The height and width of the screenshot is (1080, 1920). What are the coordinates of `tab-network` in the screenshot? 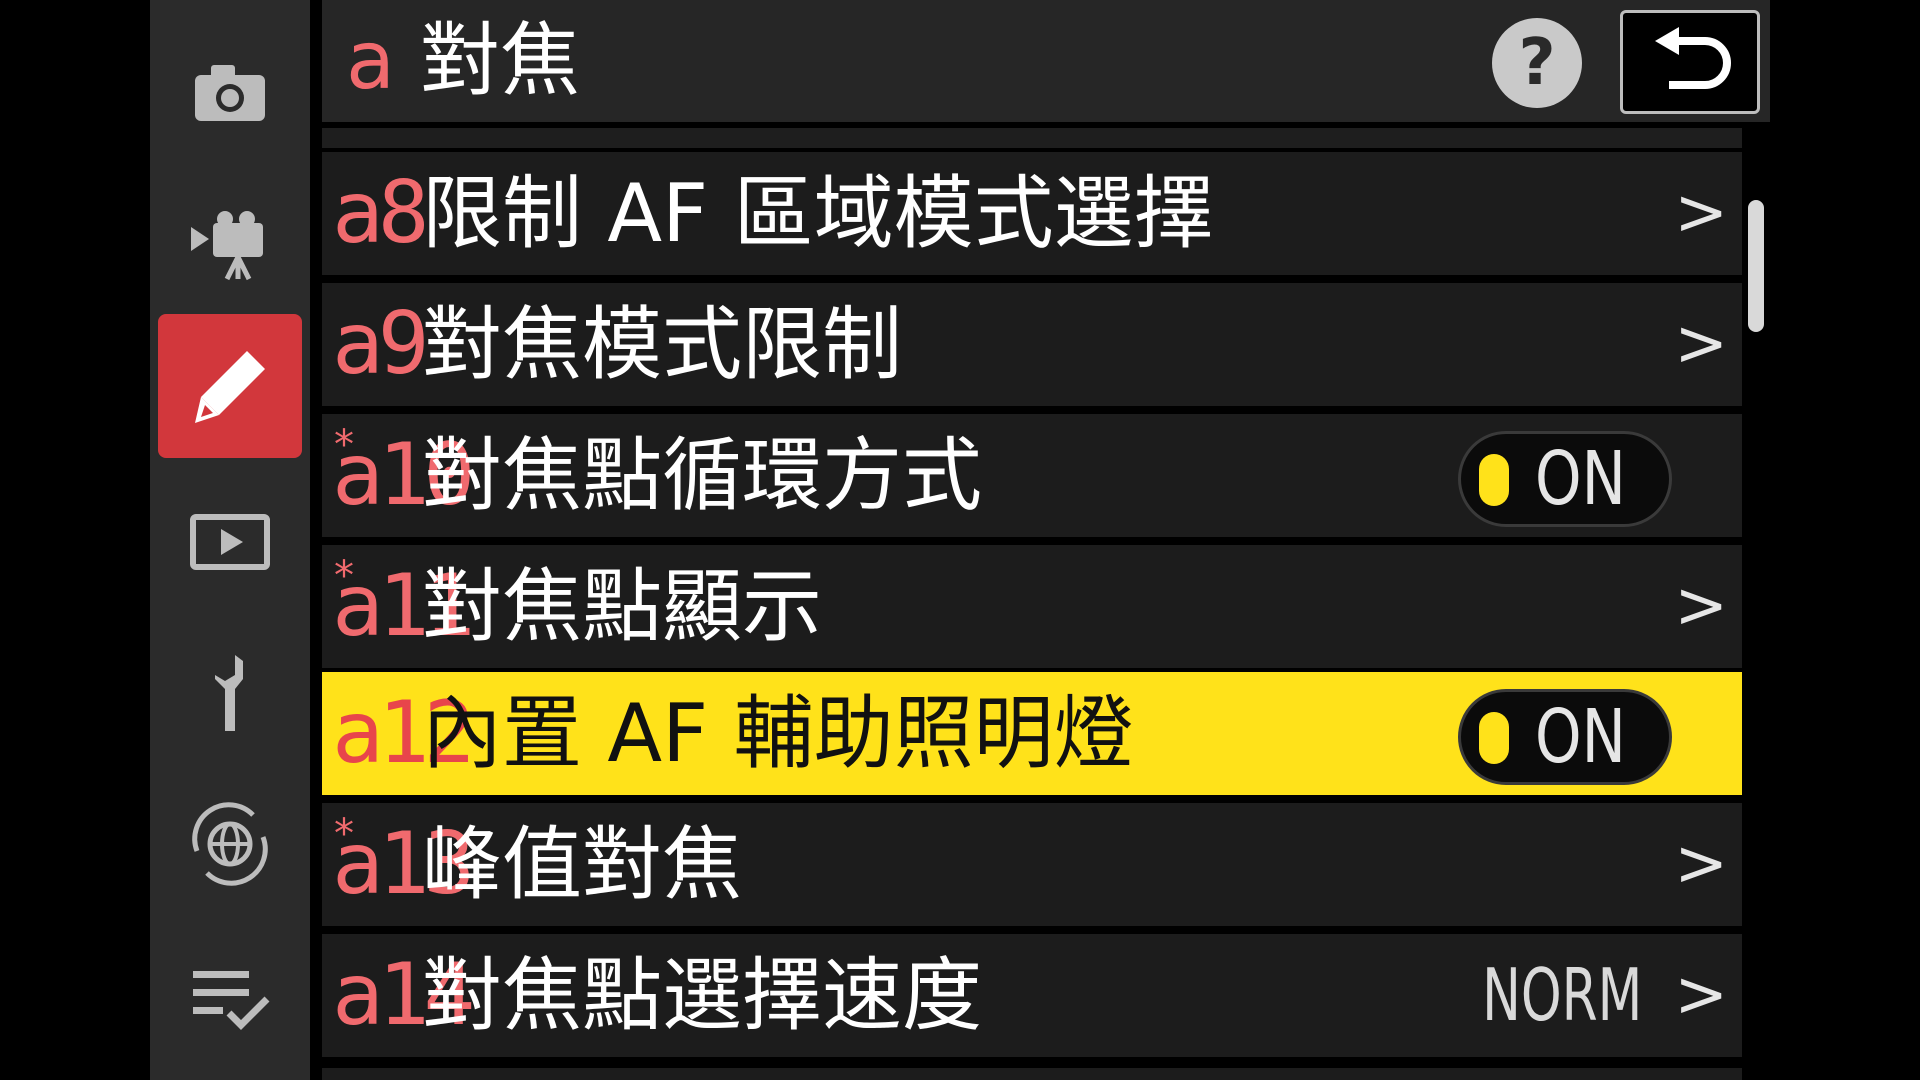 It's located at (230, 844).